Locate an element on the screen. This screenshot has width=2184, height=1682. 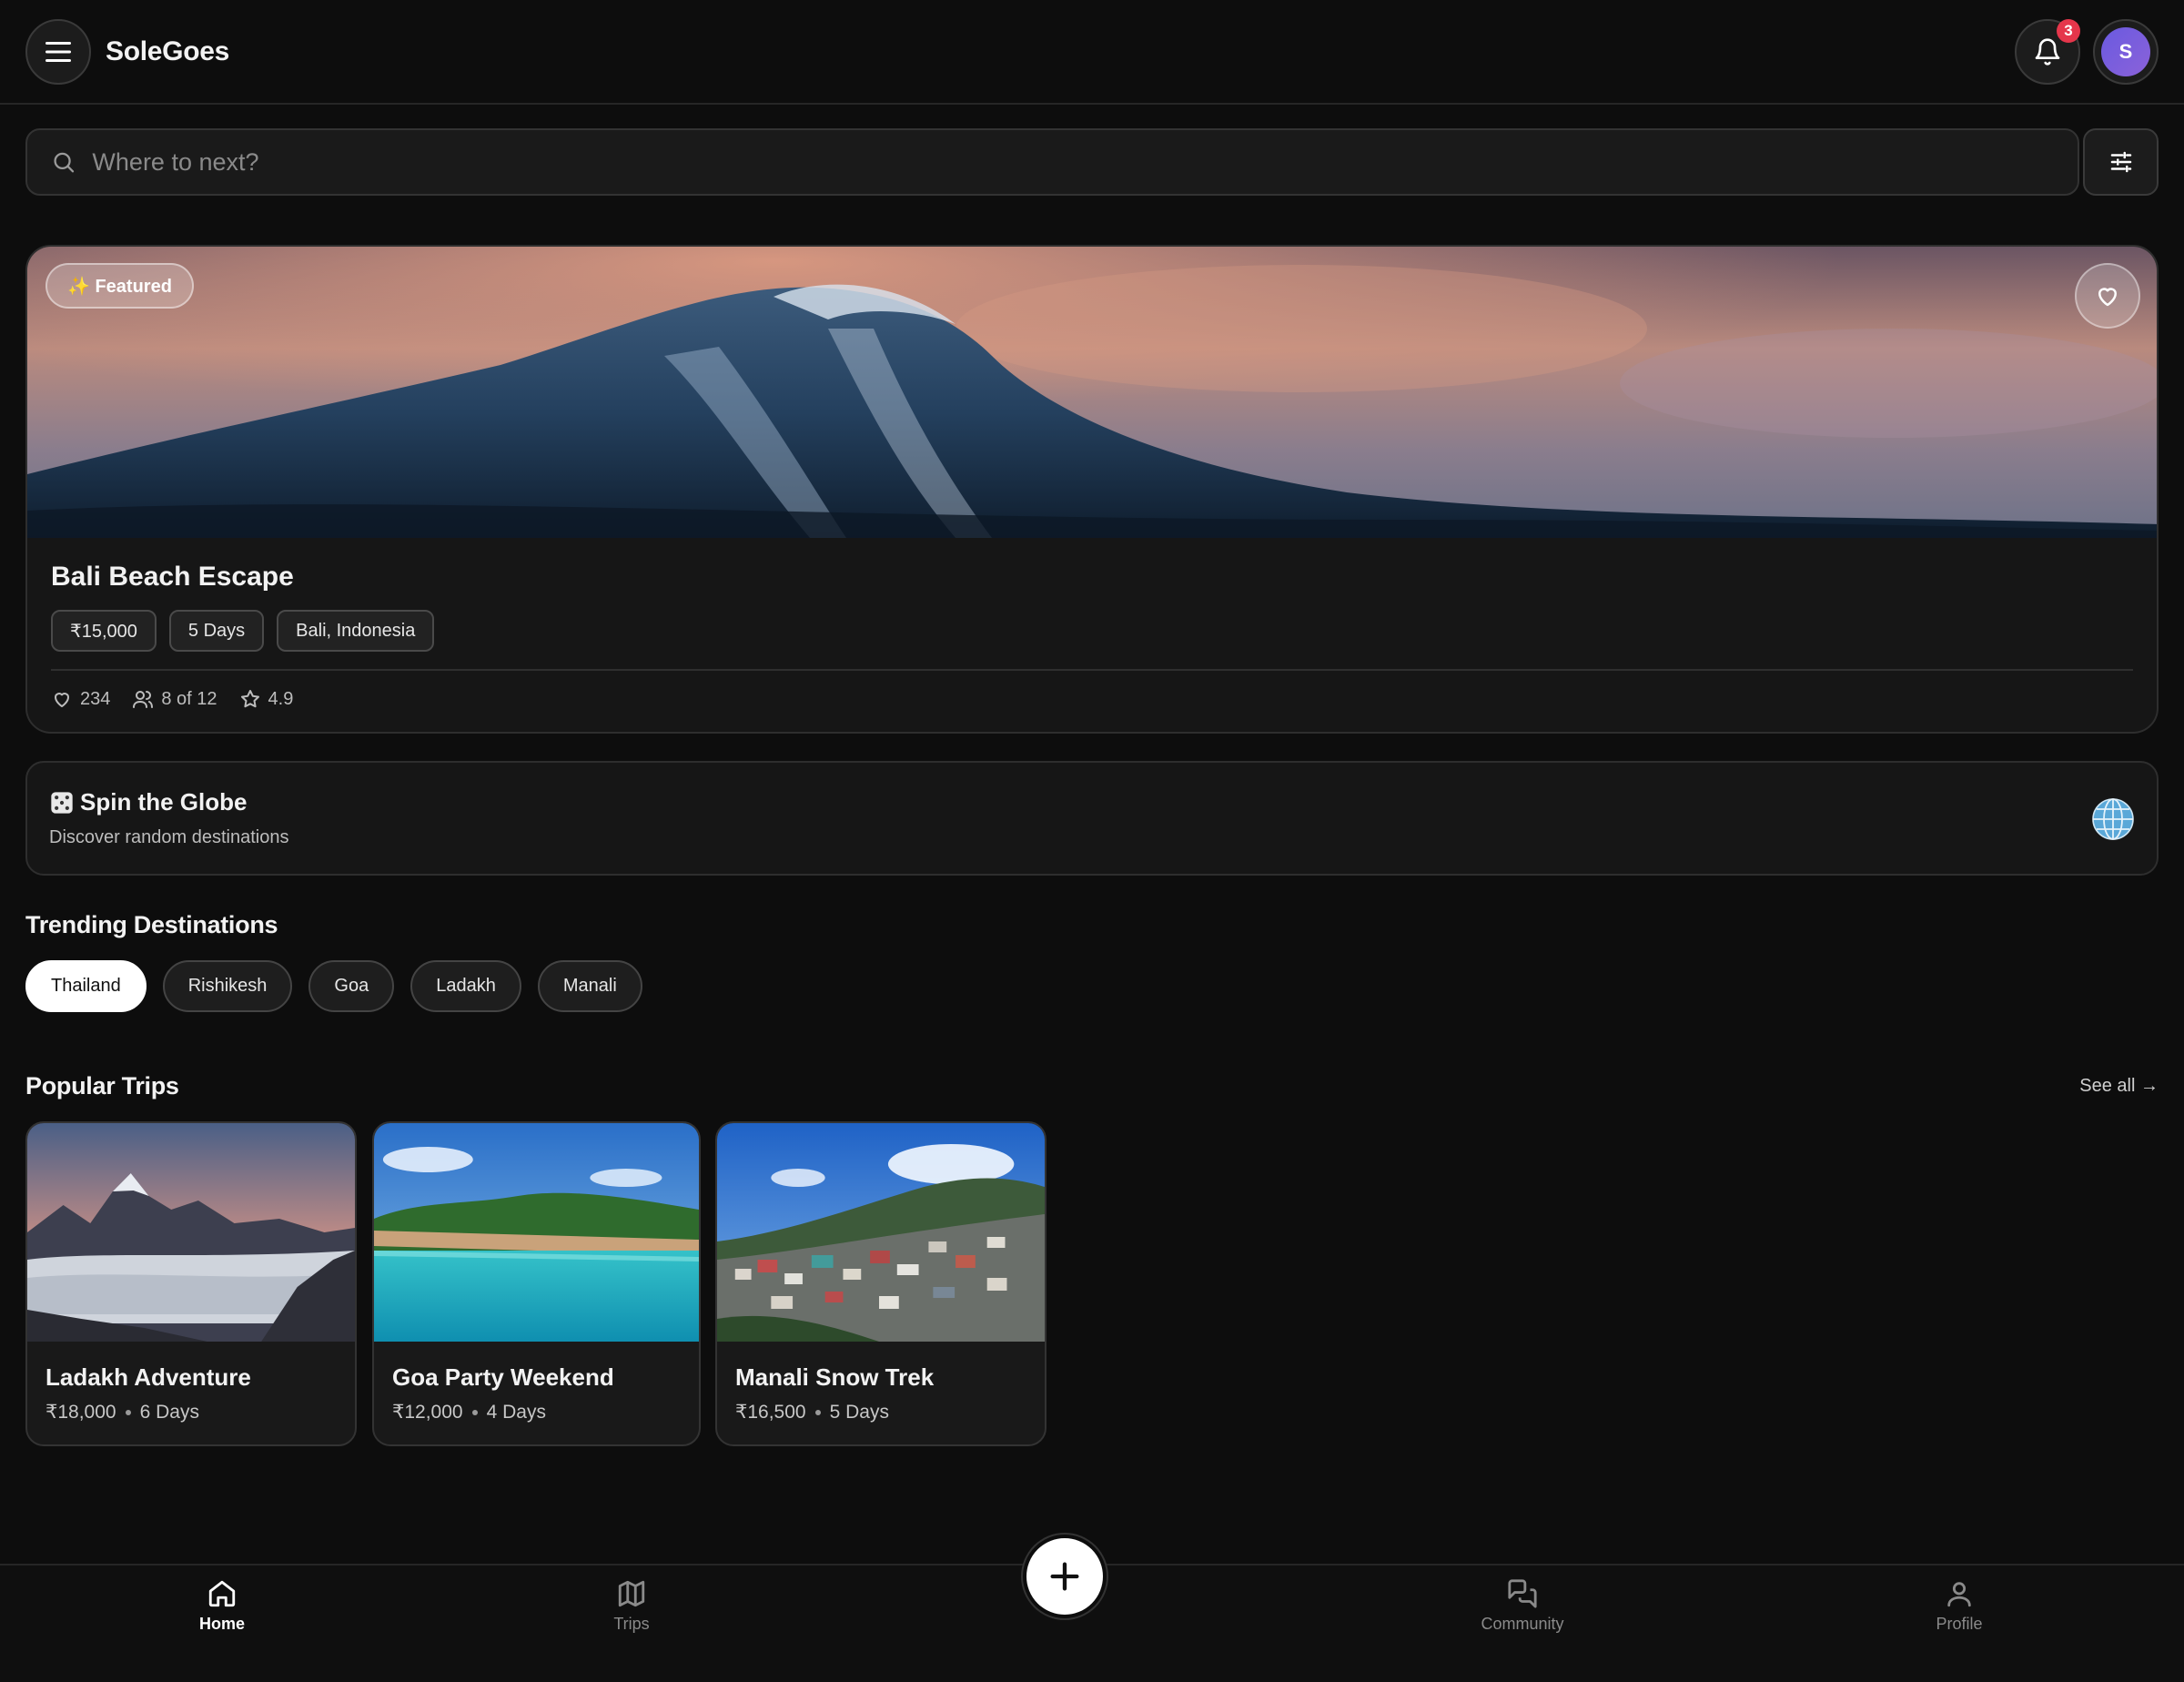
trip-price: ₹16,500 is located at coordinates (771, 1413).